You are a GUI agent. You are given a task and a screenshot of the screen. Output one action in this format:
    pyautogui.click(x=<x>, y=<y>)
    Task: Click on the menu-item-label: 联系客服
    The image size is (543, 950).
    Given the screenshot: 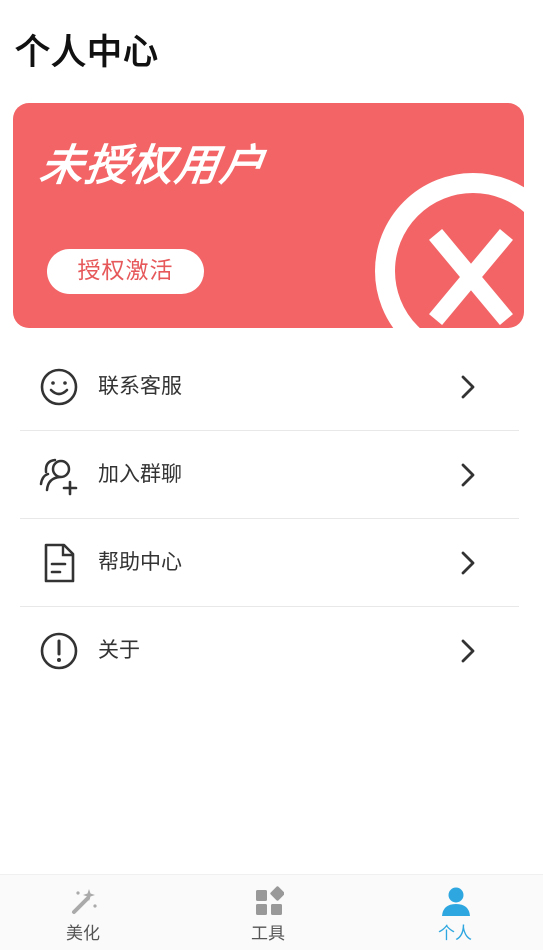 What is the action you would take?
    pyautogui.click(x=140, y=386)
    